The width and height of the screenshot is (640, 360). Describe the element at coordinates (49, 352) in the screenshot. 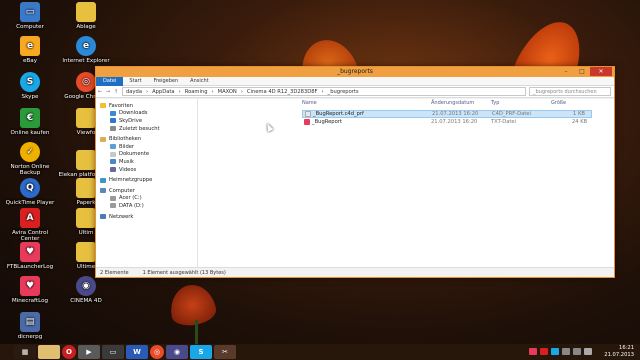

I see `explorer-icon` at that location.